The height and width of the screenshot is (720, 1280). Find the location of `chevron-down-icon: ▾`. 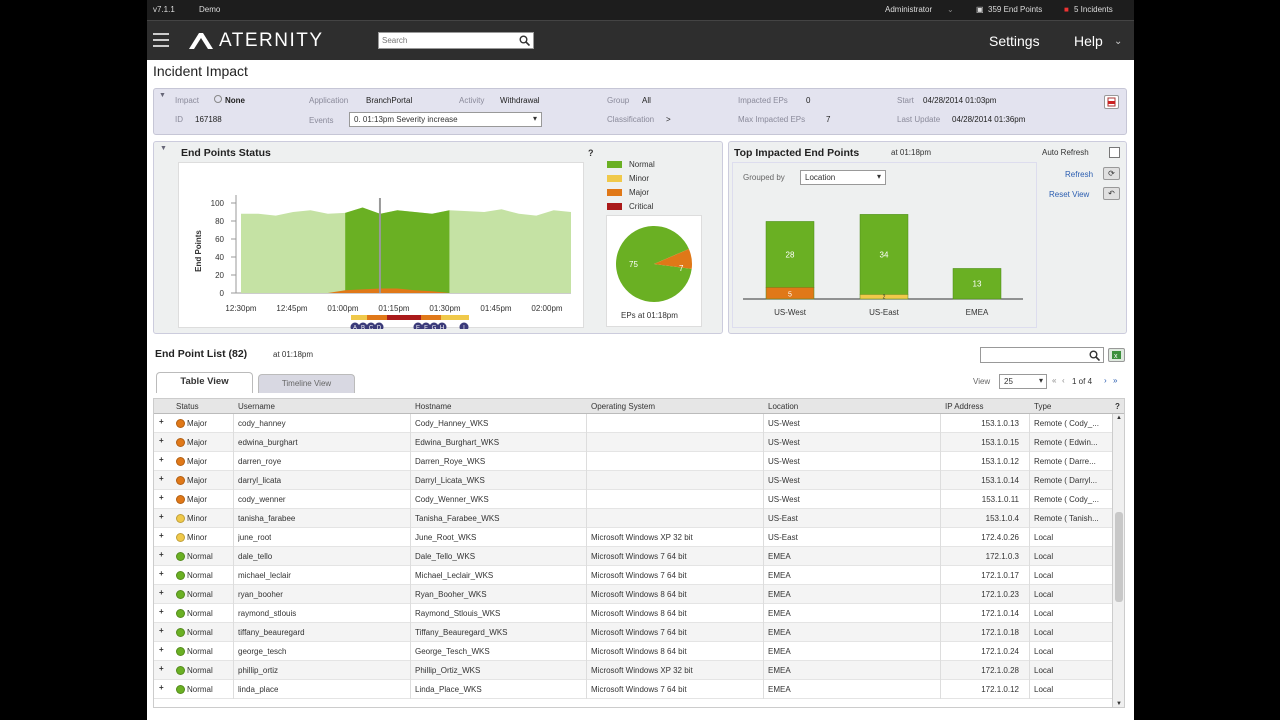

chevron-down-icon: ▾ is located at coordinates (534, 118).